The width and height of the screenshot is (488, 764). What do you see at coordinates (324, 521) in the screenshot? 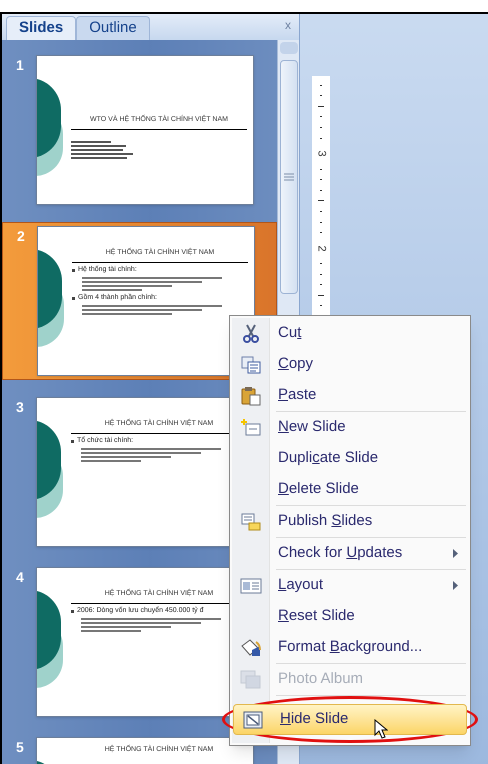
I see `menu-item-label: Publish Slides` at bounding box center [324, 521].